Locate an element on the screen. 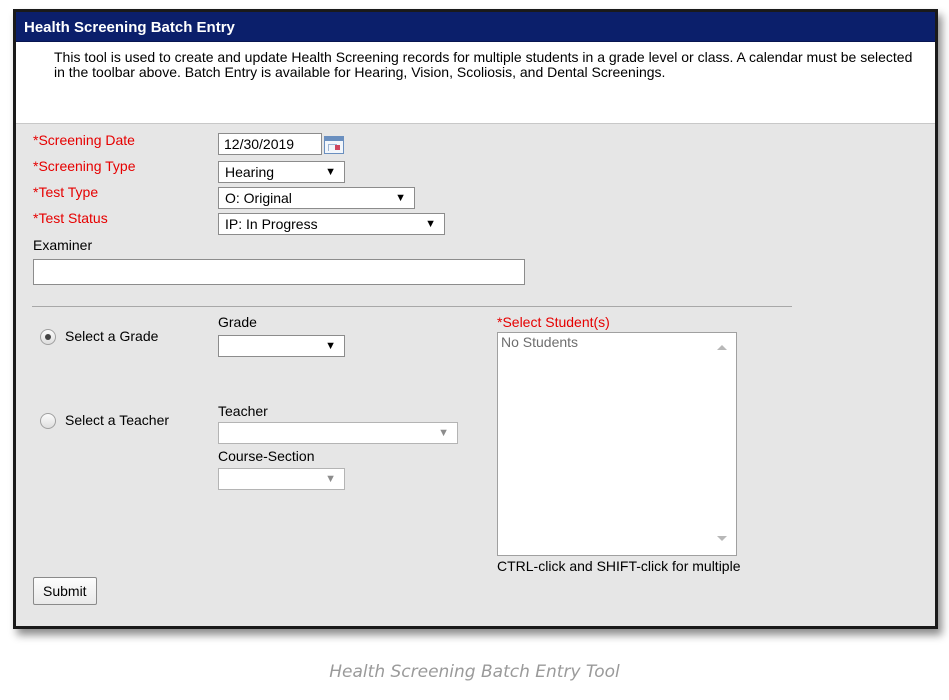 The image size is (949, 700). test-type-label: *Test Type is located at coordinates (66, 192).